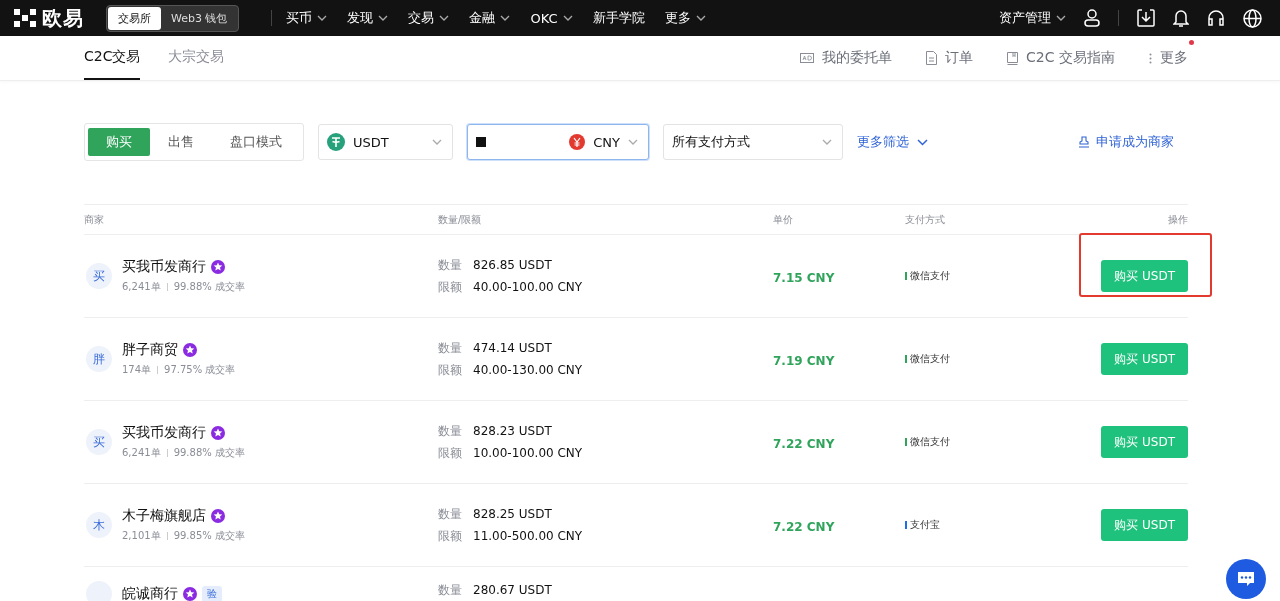  What do you see at coordinates (804, 277) in the screenshot?
I see `unit-price: 7.15 CNY` at bounding box center [804, 277].